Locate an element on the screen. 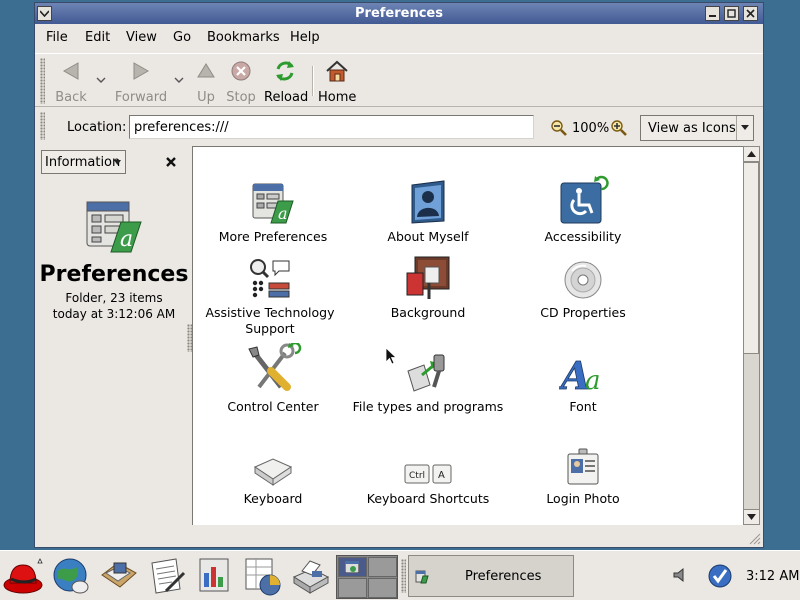  view-as-dropdown: View as Icons is located at coordinates (697, 128).